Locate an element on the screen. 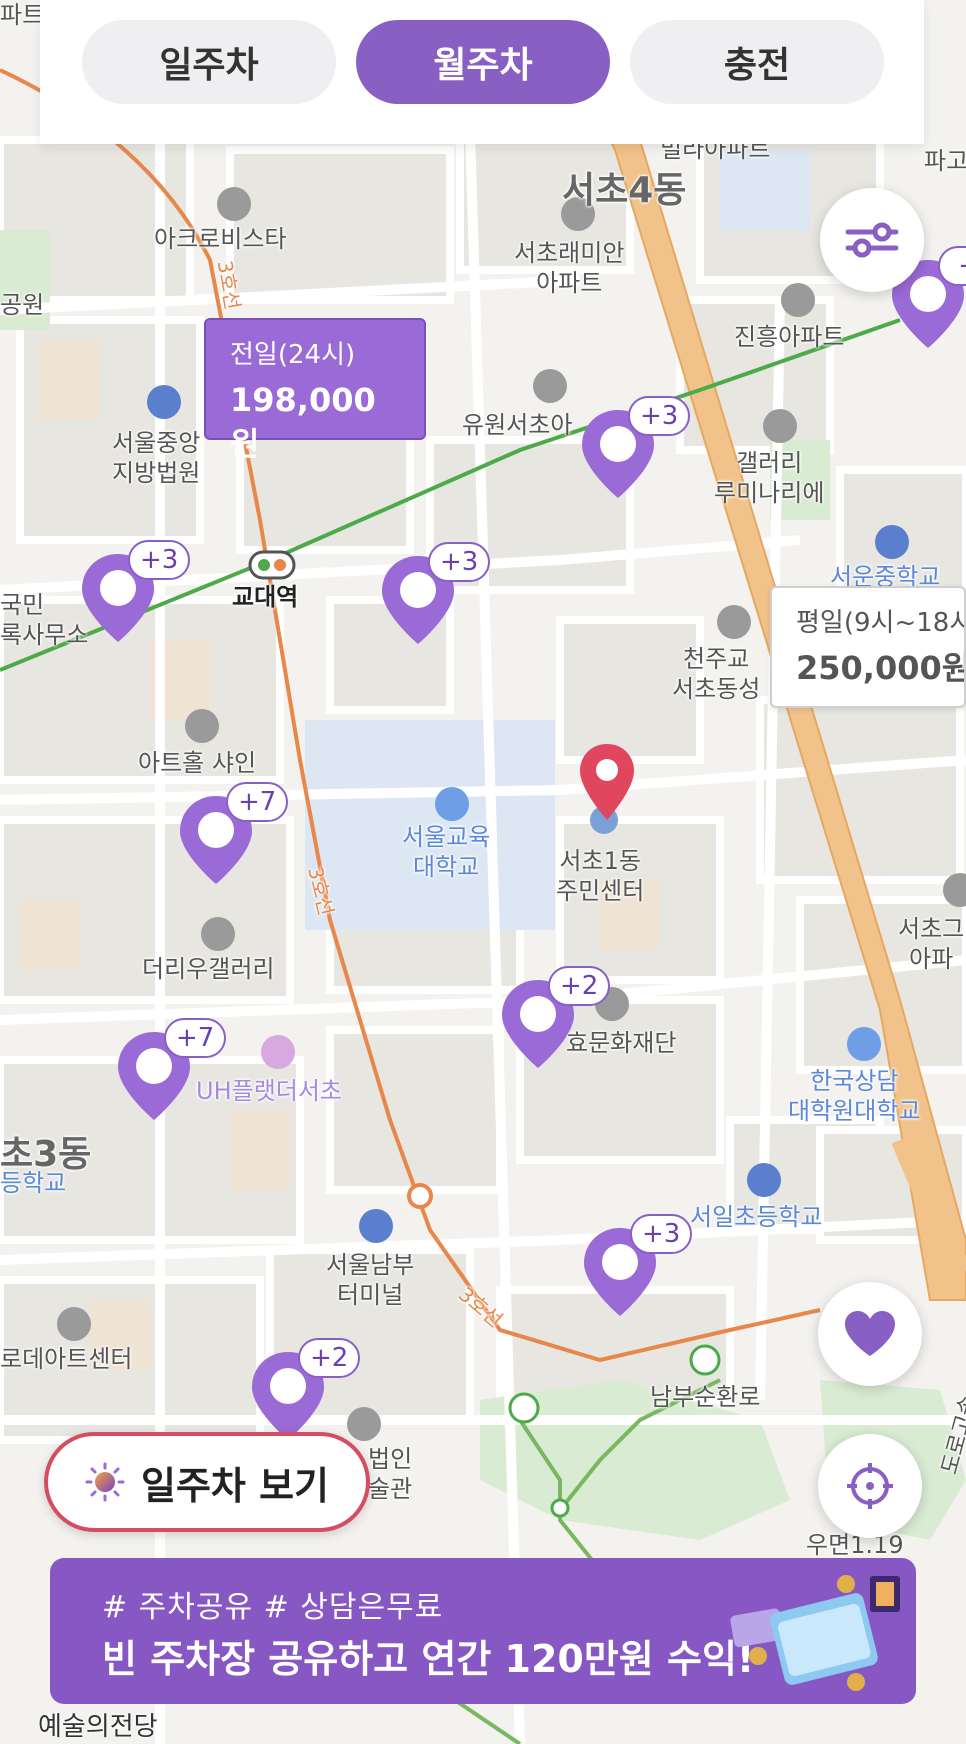 The width and height of the screenshot is (966, 1744). banner-headline: 빈 주차장 공유하고 연간 120만원 수익! is located at coordinates (428, 1659).